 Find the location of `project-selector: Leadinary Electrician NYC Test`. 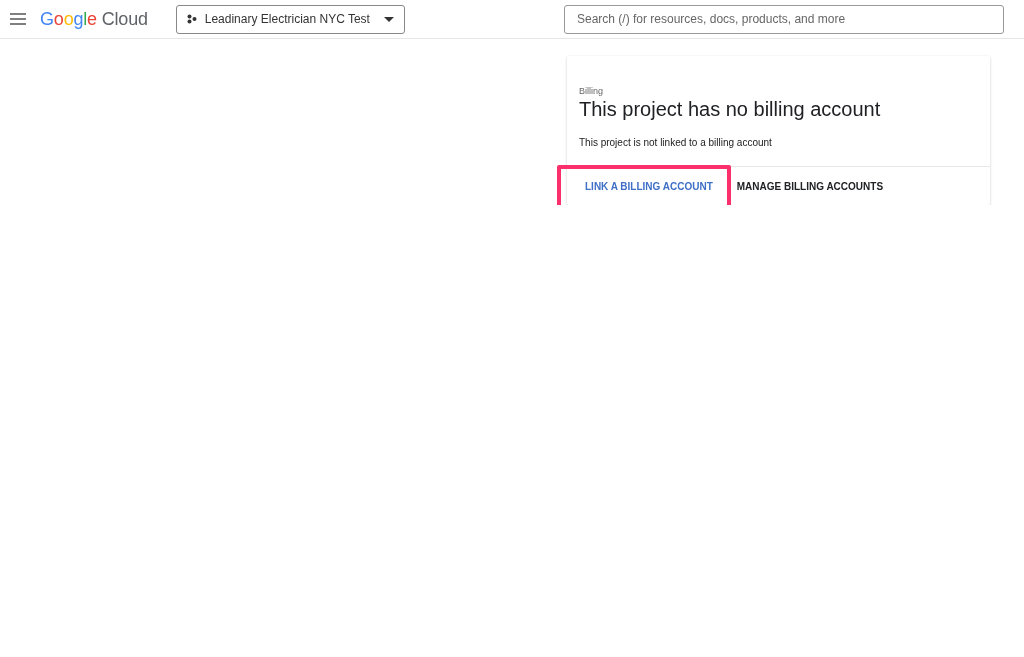

project-selector: Leadinary Electrician NYC Test is located at coordinates (290, 19).